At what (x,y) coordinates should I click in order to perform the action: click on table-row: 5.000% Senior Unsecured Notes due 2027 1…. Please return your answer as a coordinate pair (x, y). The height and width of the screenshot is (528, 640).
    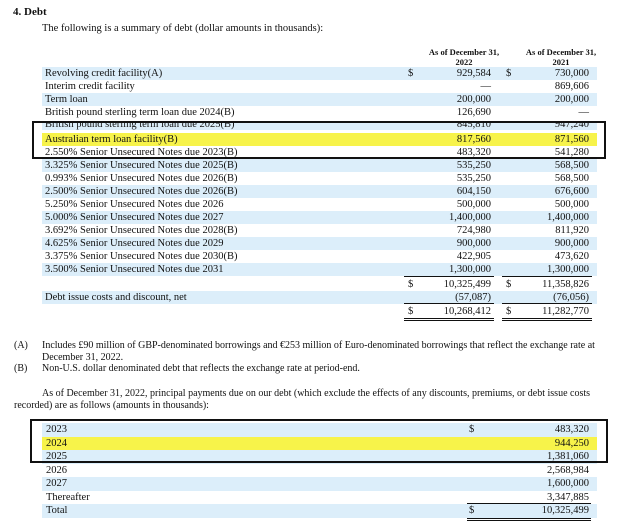
    Looking at the image, I should click on (319, 217).